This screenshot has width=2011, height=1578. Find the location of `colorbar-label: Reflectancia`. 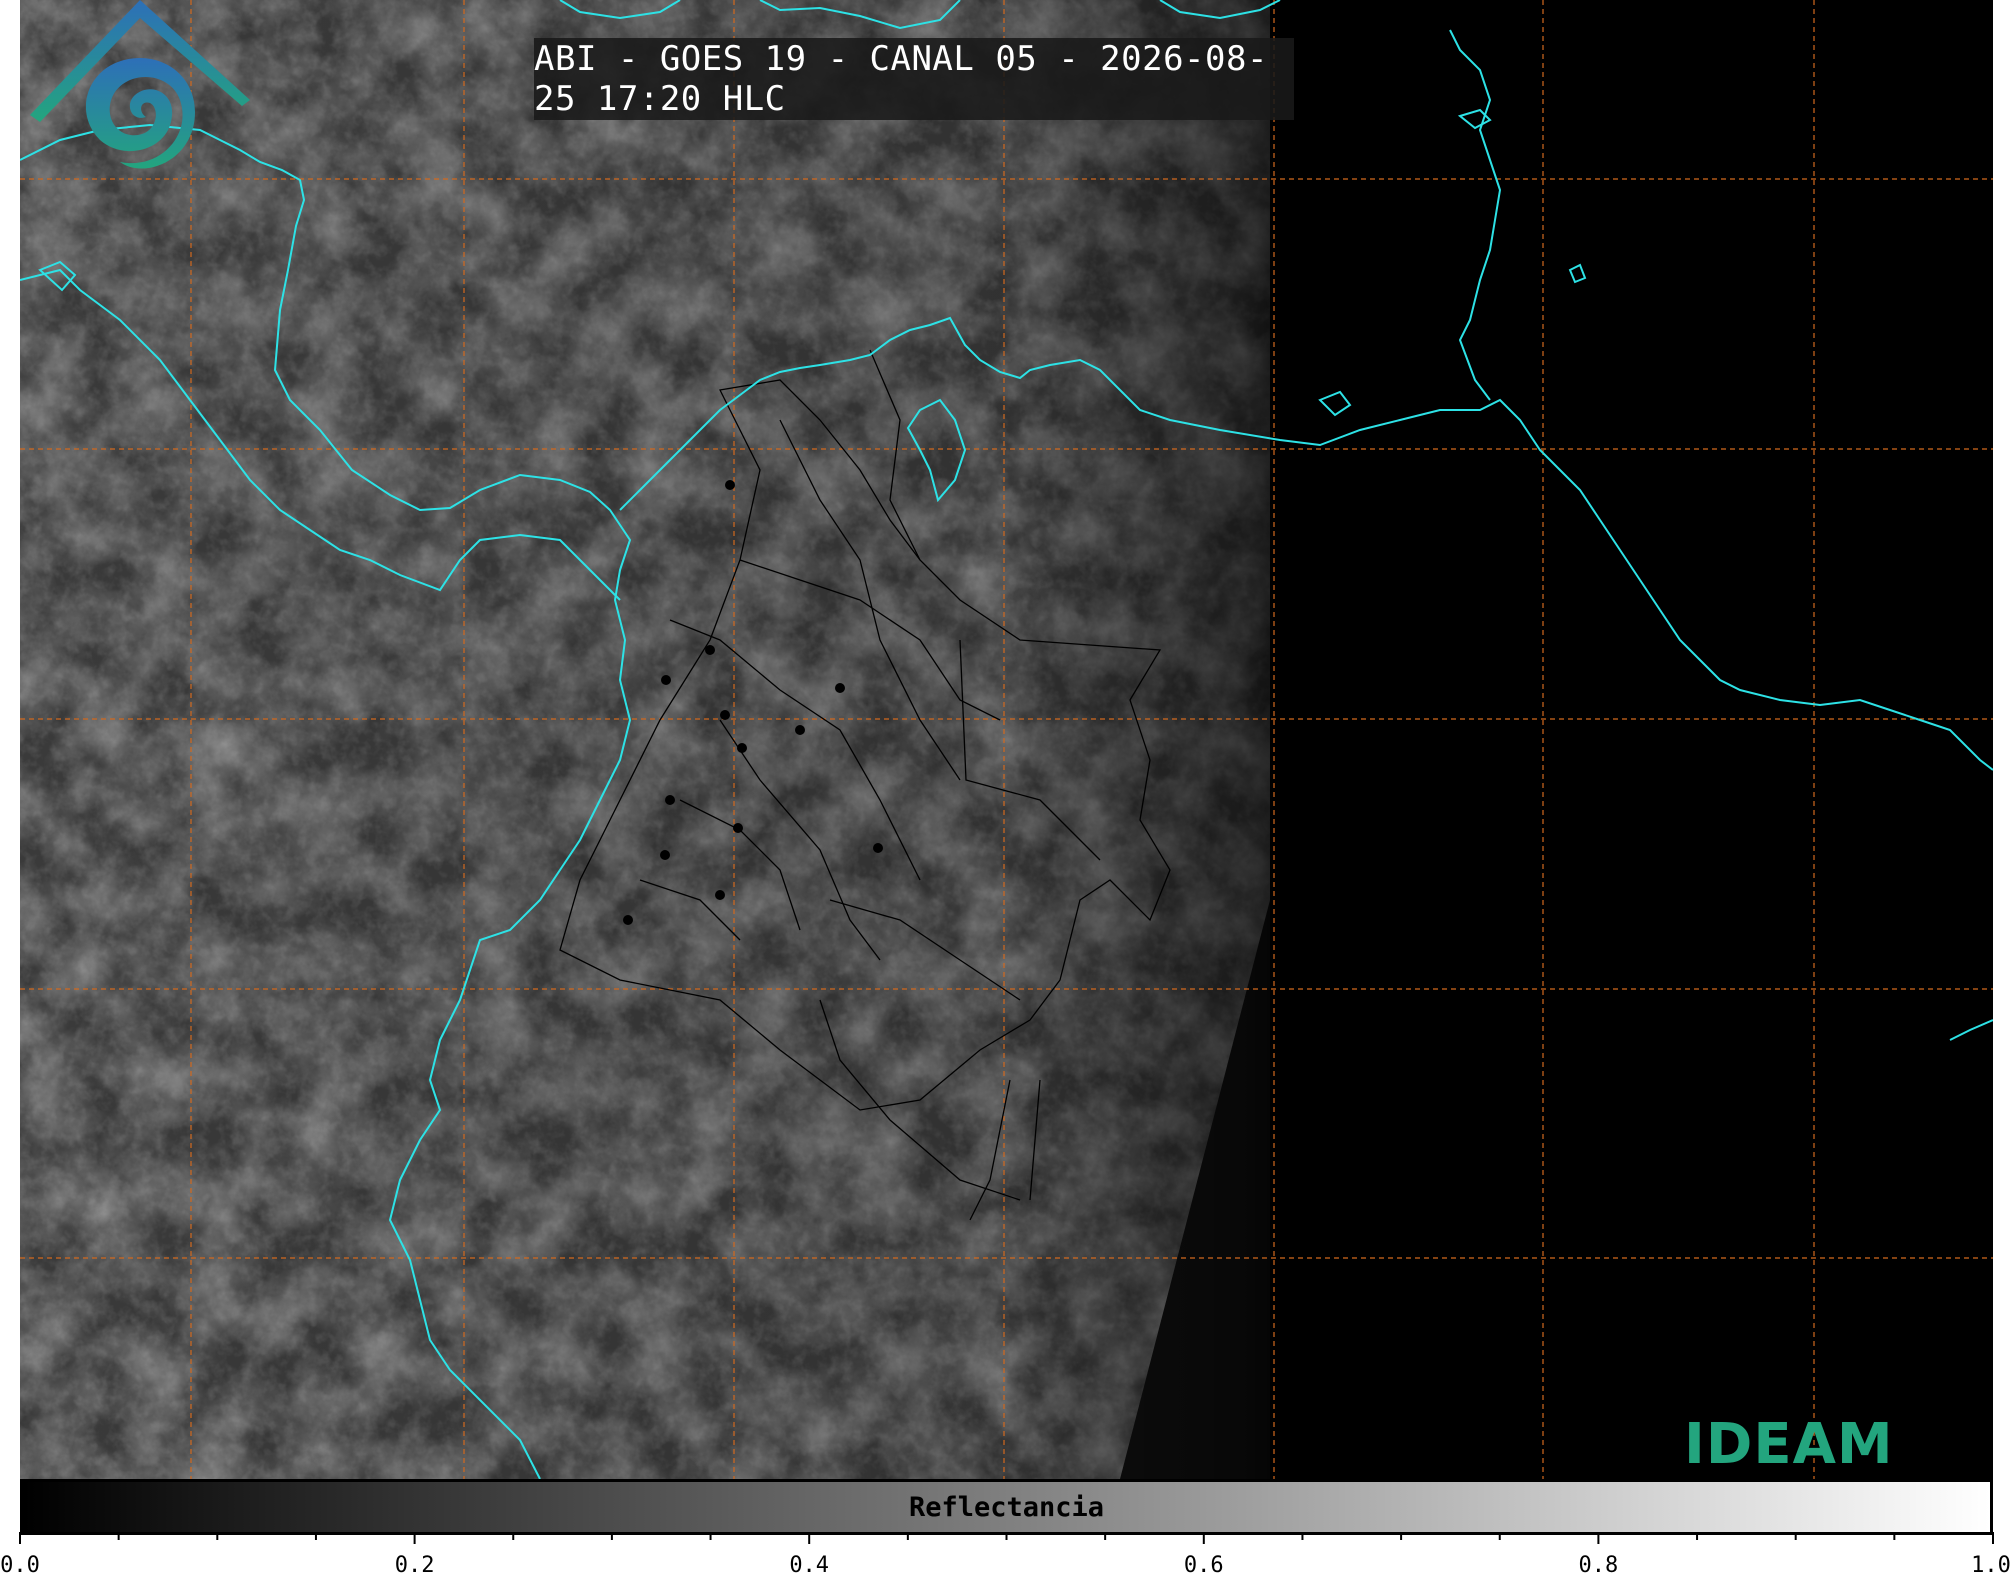

colorbar-label: Reflectancia is located at coordinates (1006, 1507).